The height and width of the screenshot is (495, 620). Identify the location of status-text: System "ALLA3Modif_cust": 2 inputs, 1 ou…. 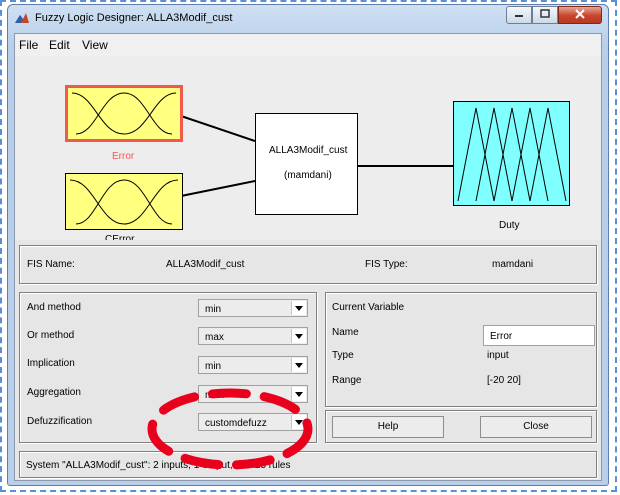
(158, 465).